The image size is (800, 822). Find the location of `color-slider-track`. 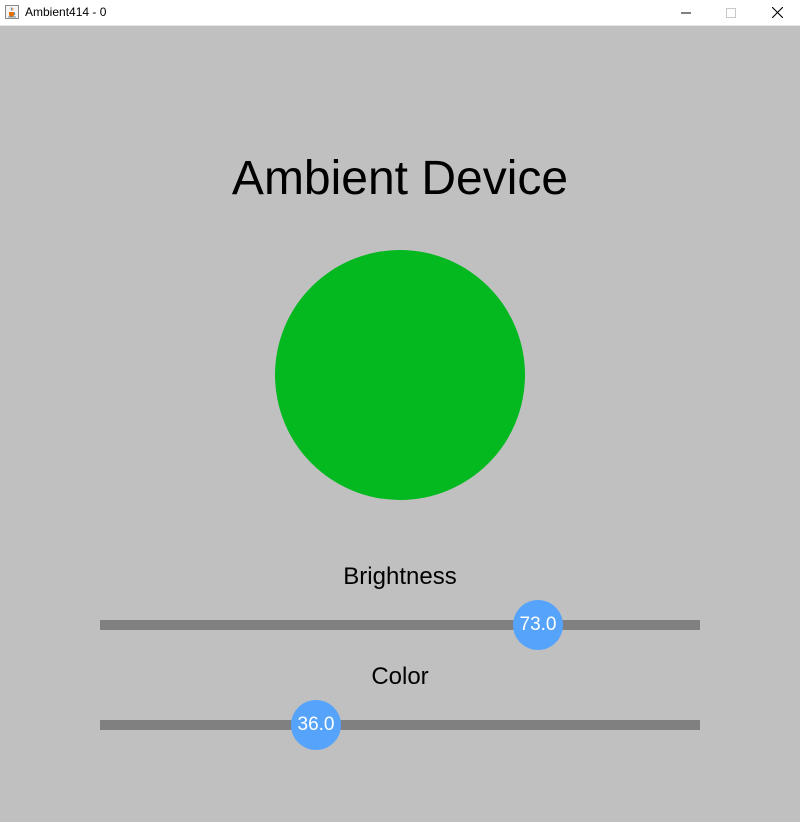

color-slider-track is located at coordinates (400, 725).